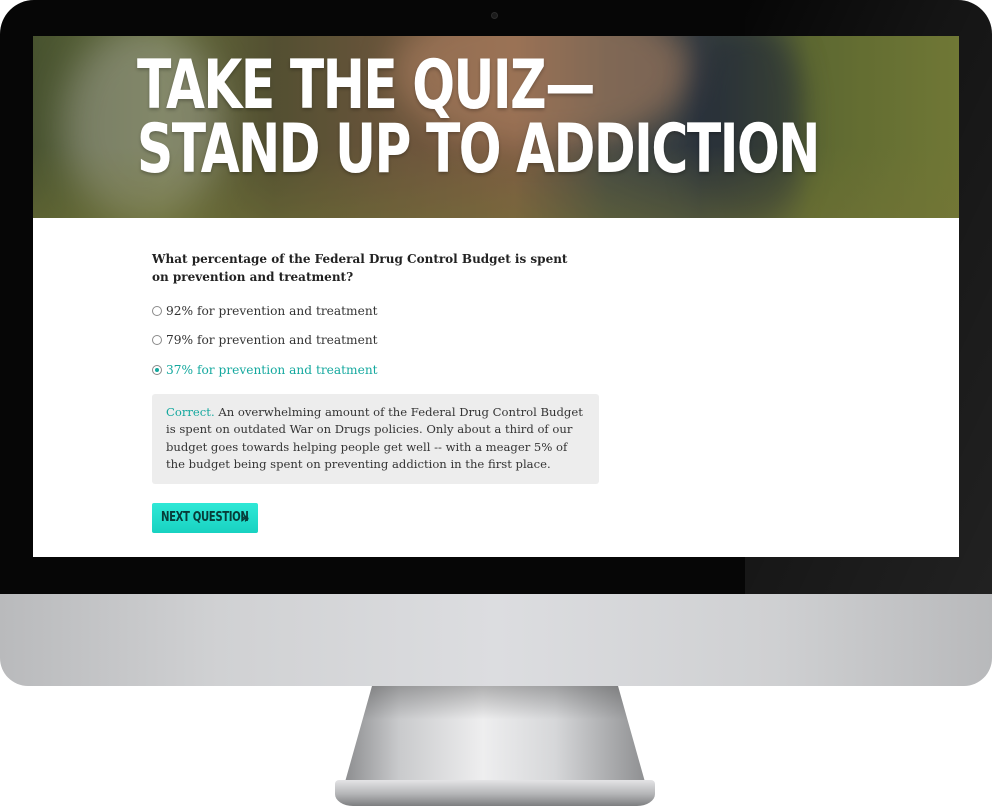  I want to click on answer-label: 37% for prevention and treatment, so click(272, 369).